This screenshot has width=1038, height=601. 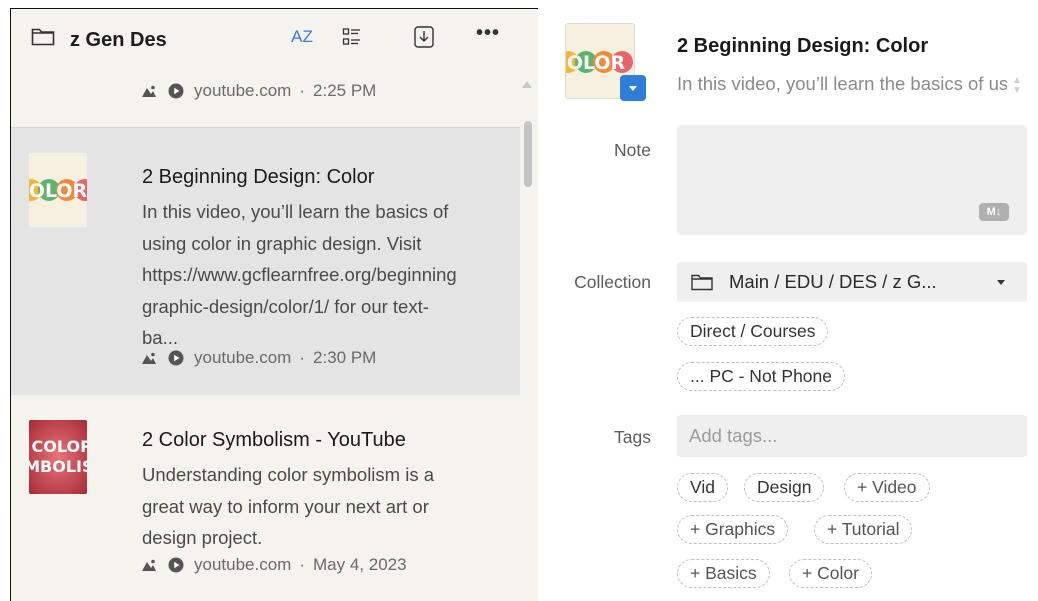 I want to click on import-button, so click(x=424, y=37).